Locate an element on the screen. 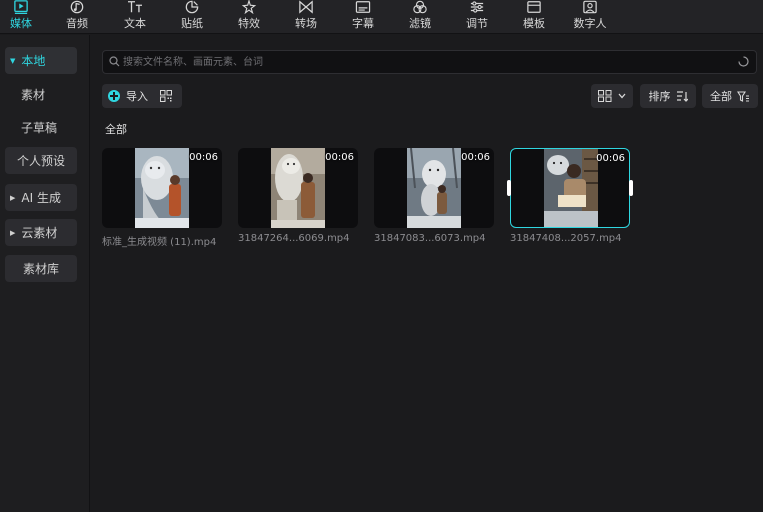 The image size is (763, 512). sidebar-item-cloud-materials: ▶ 云素材 is located at coordinates (41, 232).